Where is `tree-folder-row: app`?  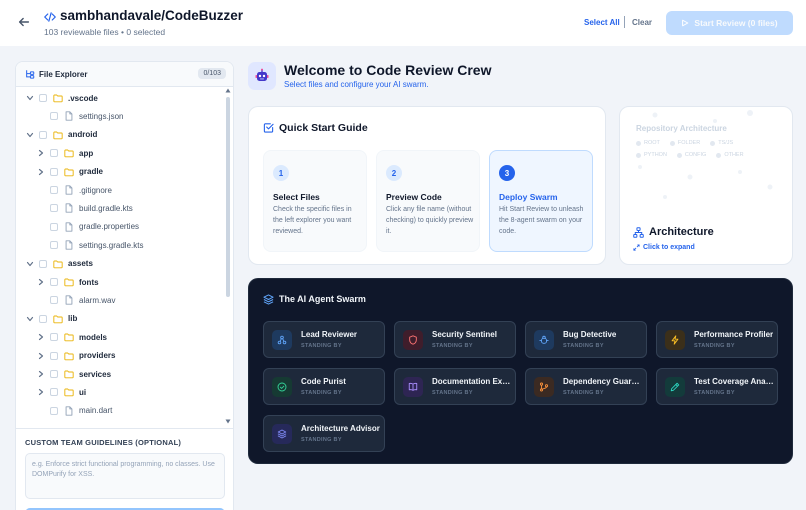
tree-folder-row: app is located at coordinates (118, 153).